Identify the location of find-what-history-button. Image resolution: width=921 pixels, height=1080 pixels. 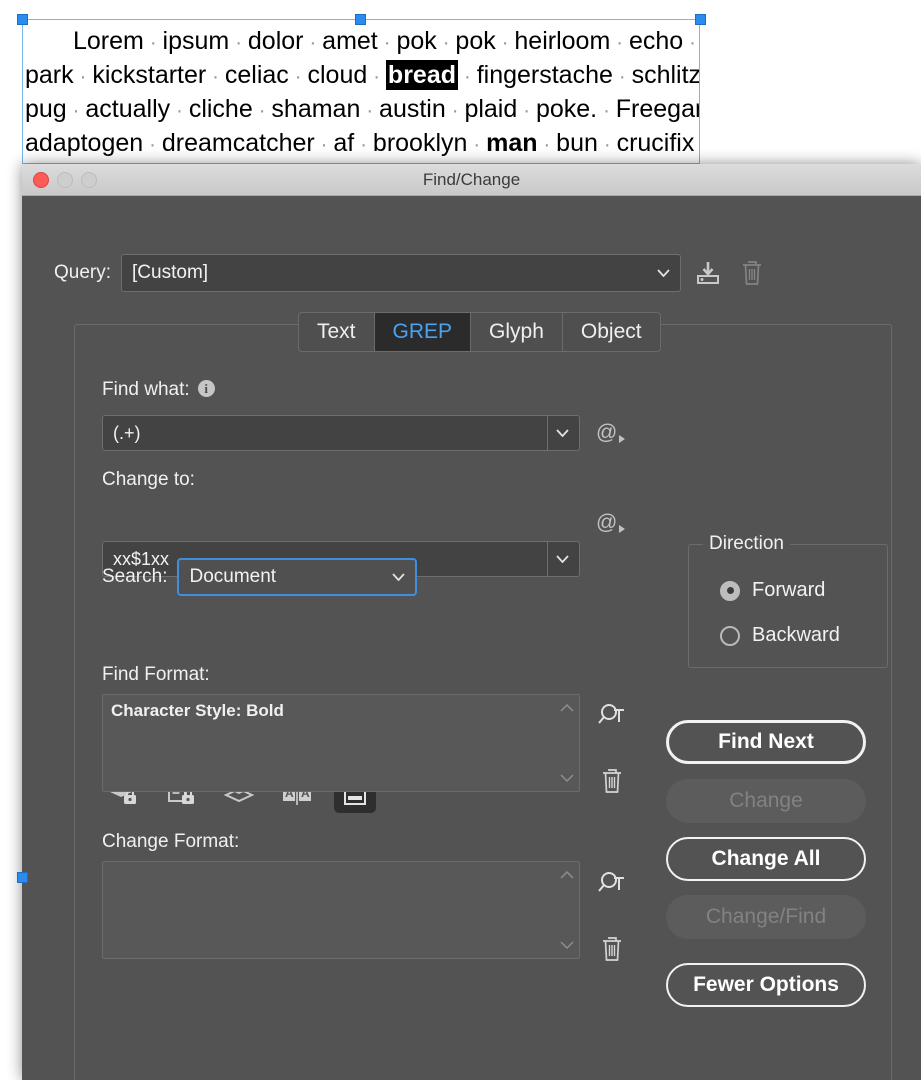
(563, 433).